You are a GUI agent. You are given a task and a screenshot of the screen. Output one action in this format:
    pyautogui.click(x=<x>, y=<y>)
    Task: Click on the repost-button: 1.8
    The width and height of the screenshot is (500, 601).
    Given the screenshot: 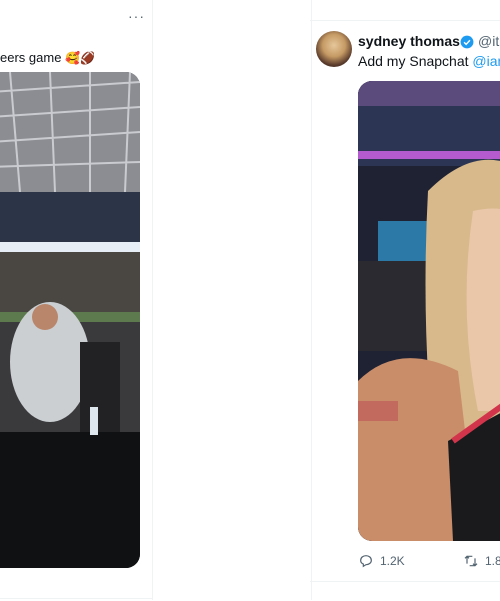 What is the action you would take?
    pyautogui.click(x=481, y=561)
    